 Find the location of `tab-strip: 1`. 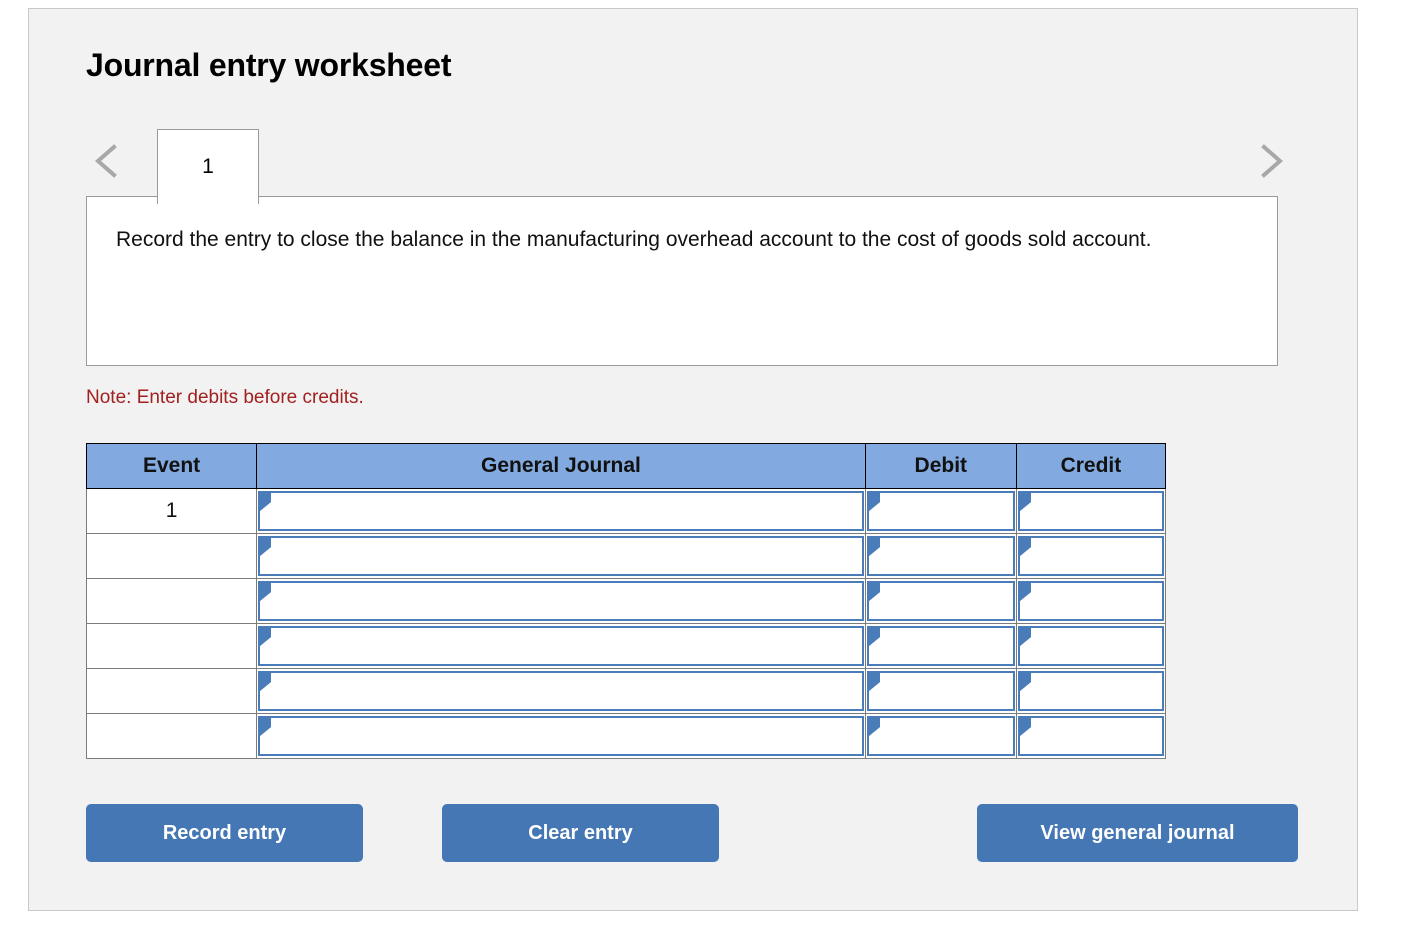

tab-strip: 1 is located at coordinates (694, 161).